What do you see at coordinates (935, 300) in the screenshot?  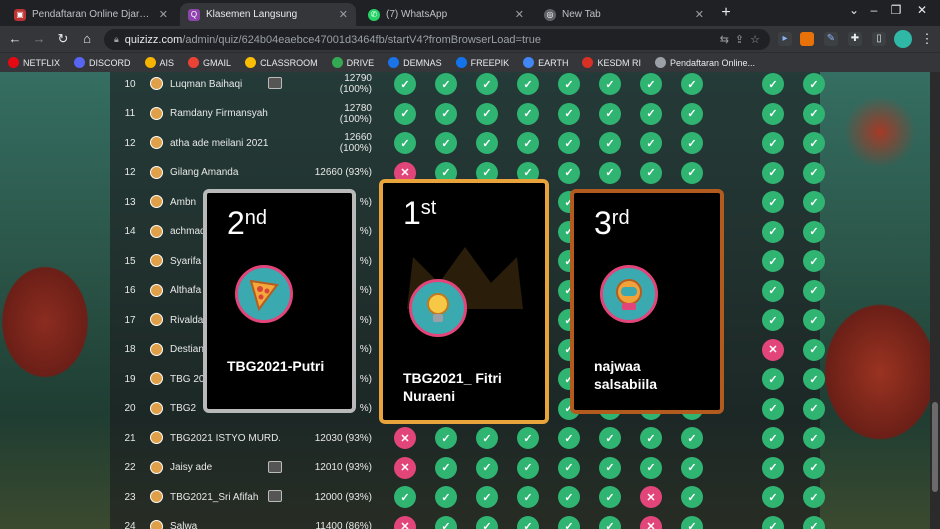 I see `page-scrollbar` at bounding box center [935, 300].